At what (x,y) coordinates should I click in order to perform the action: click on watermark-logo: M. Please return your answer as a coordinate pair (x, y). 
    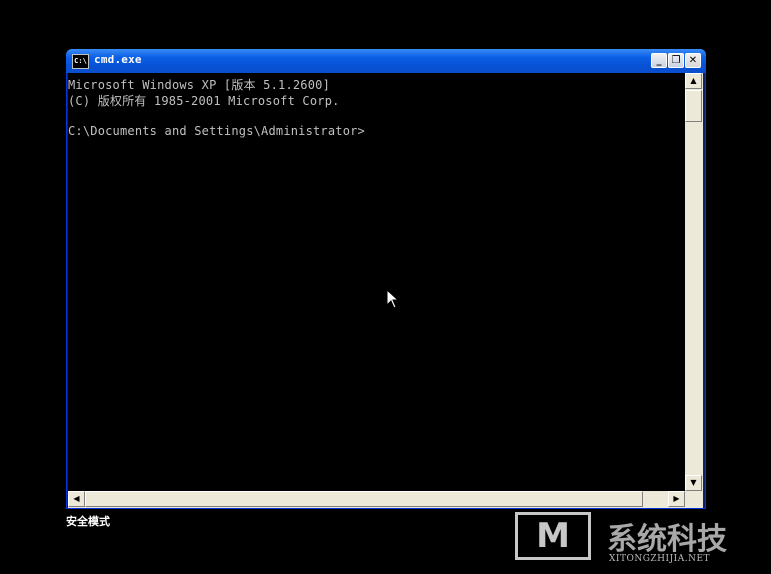
    Looking at the image, I should click on (553, 536).